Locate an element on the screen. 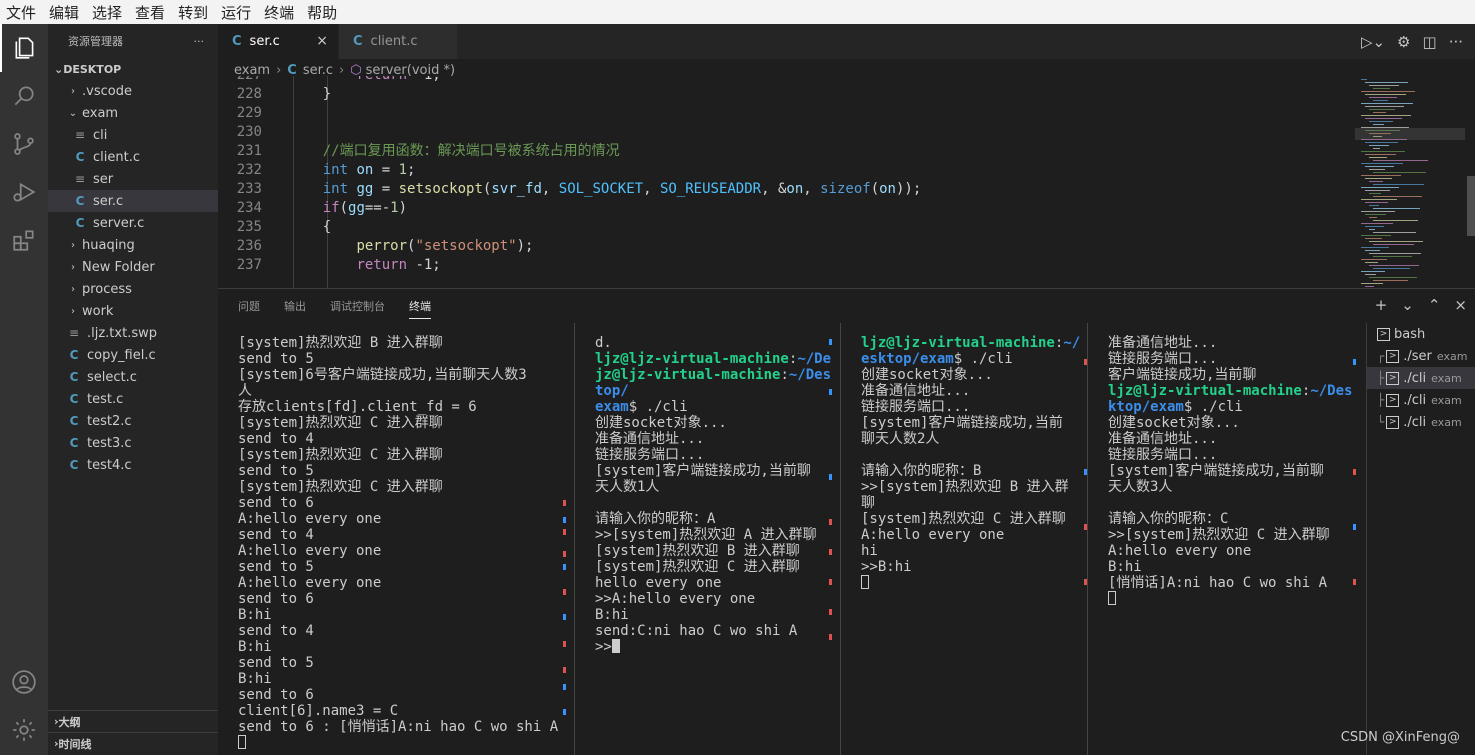 Image resolution: width=1475 pixels, height=755 pixels. menu-item: 帮助 is located at coordinates (322, 12).